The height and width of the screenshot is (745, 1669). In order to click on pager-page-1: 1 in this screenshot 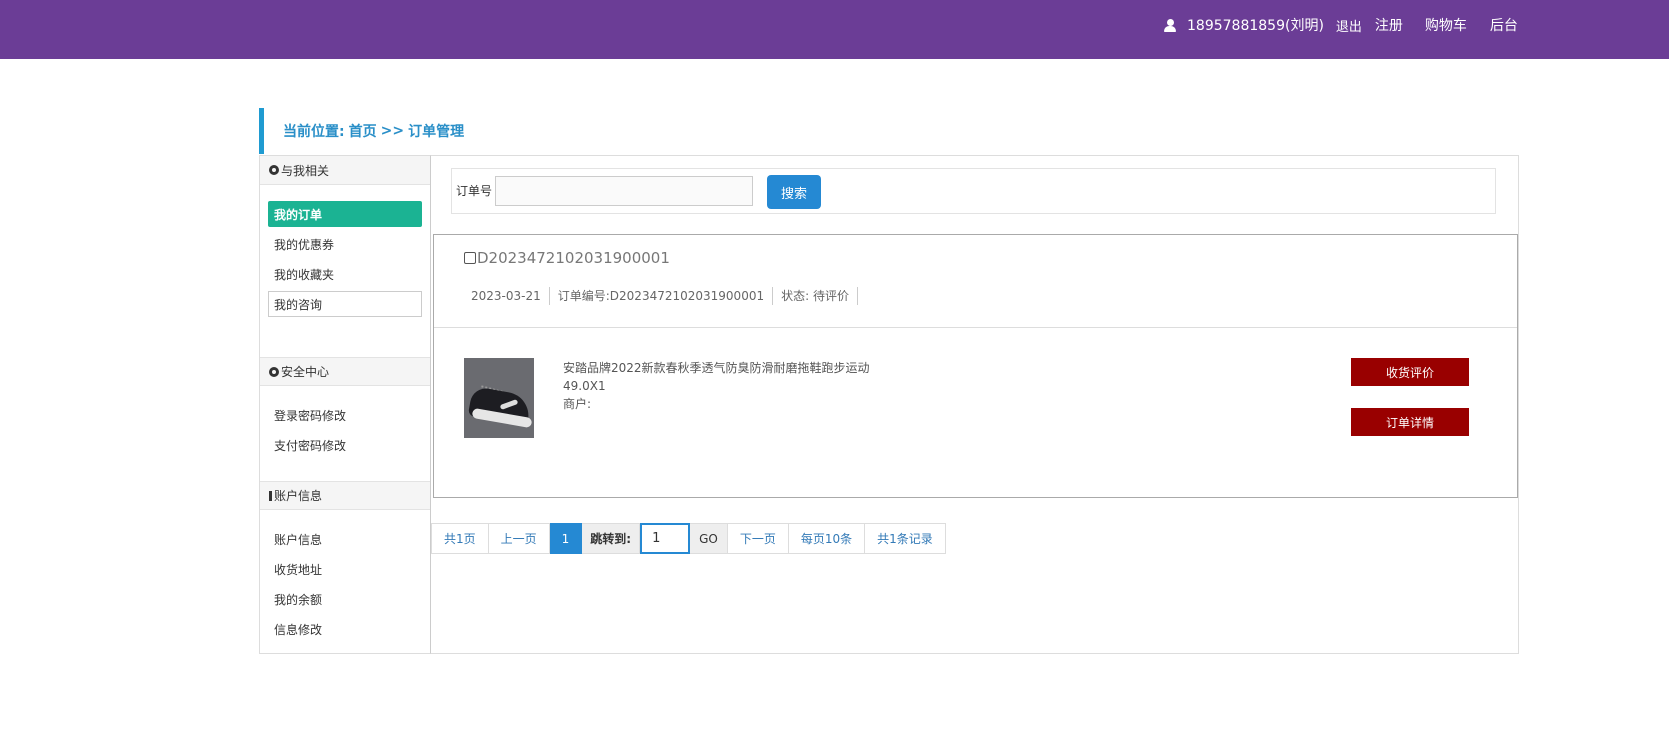, I will do `click(566, 538)`.